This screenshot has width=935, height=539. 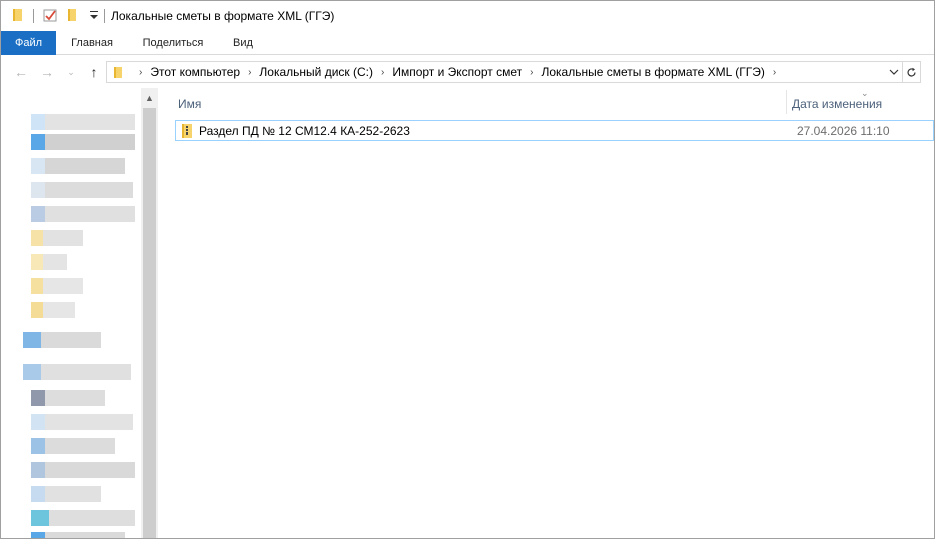 I want to click on properties-icon, so click(x=50, y=15).